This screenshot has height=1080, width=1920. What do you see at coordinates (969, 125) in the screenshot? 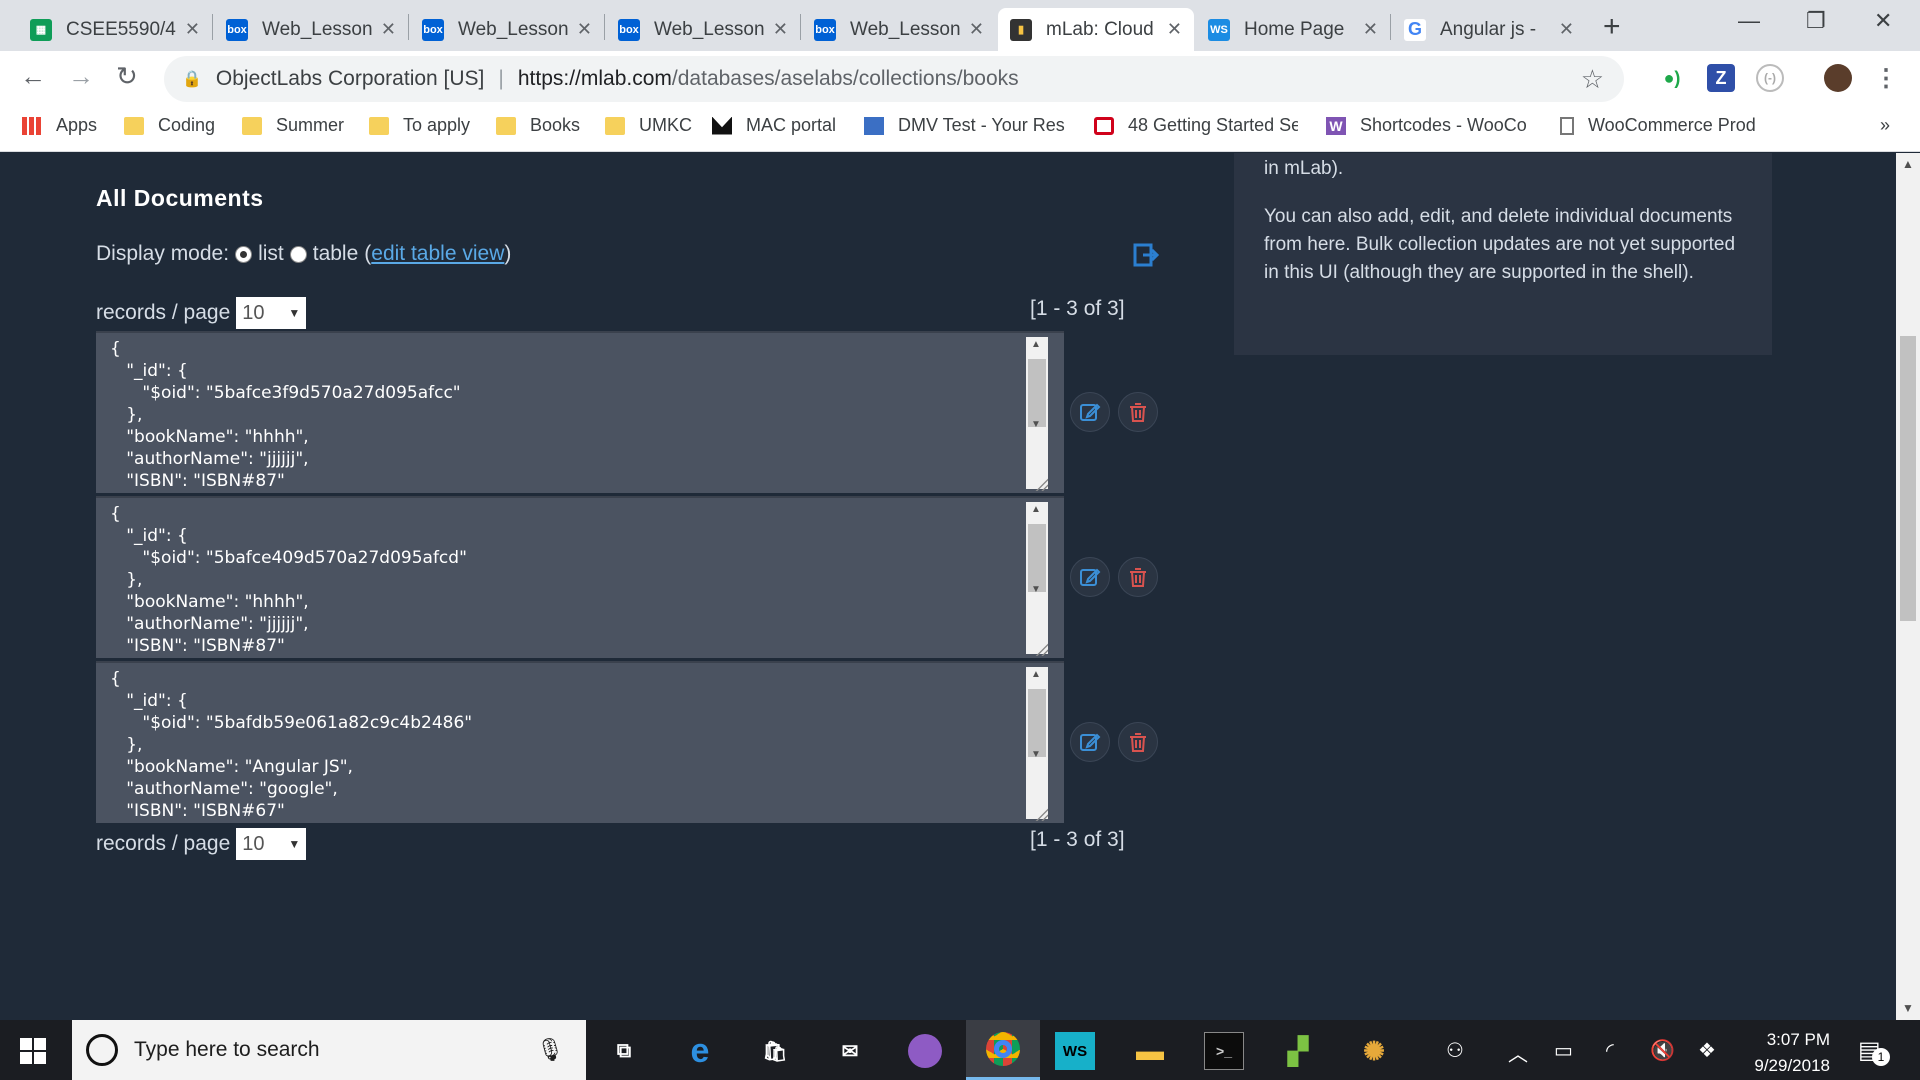
I see `bookmark-dmv: DMV Test - Your Res` at bounding box center [969, 125].